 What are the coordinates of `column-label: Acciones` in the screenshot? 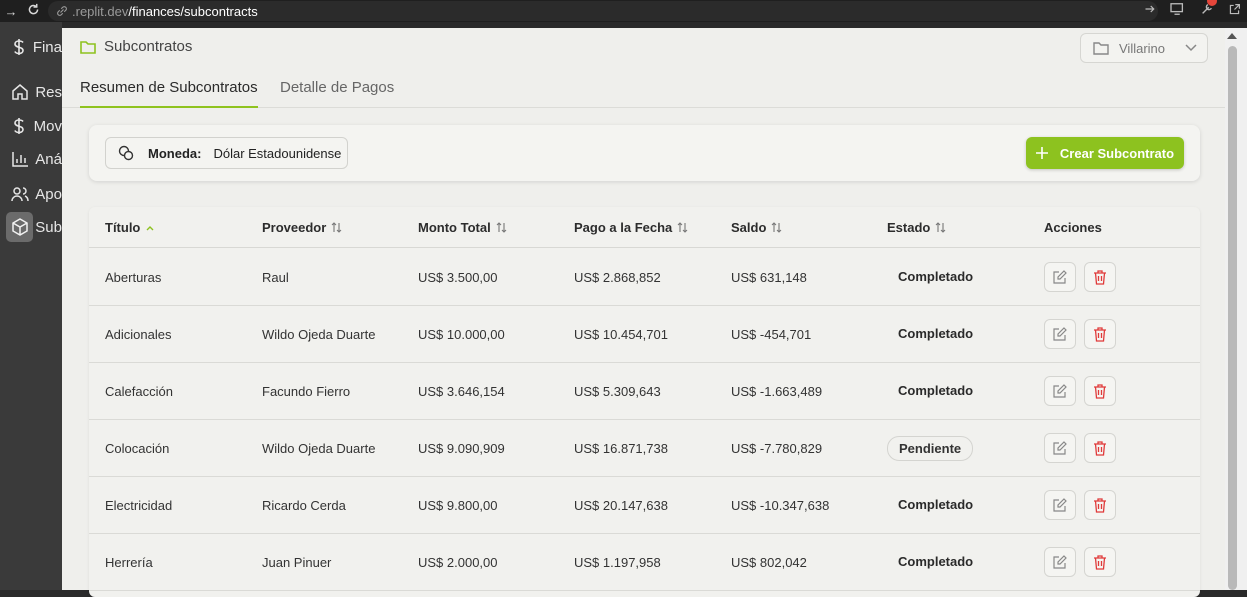 It's located at (1073, 227).